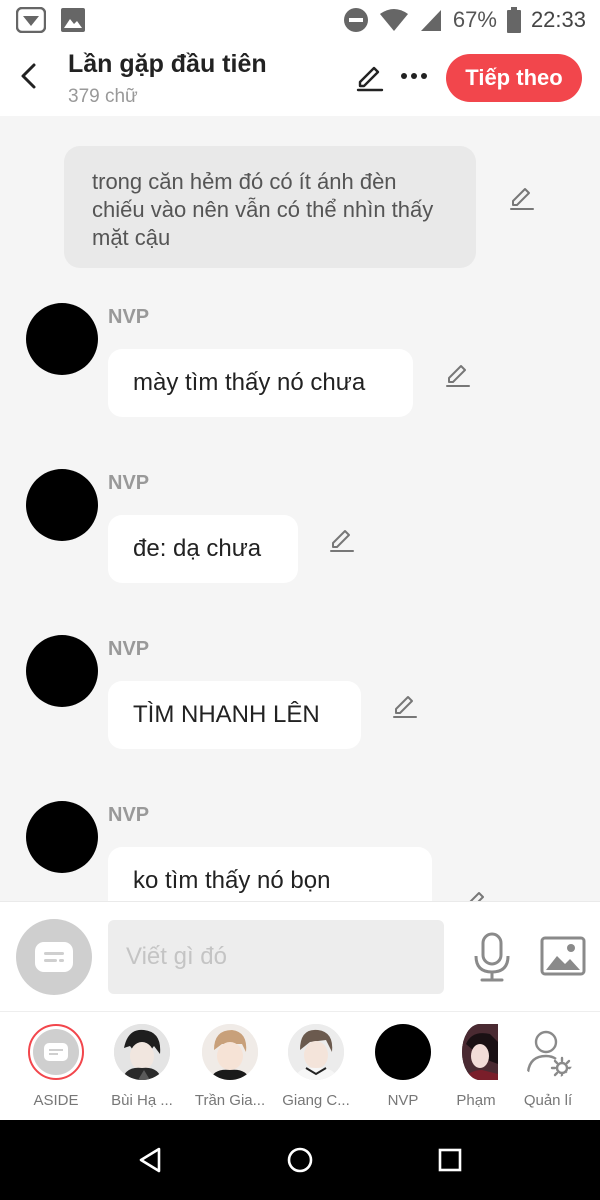 This screenshot has height=1200, width=600. I want to click on nav-recents-button, so click(450, 1160).